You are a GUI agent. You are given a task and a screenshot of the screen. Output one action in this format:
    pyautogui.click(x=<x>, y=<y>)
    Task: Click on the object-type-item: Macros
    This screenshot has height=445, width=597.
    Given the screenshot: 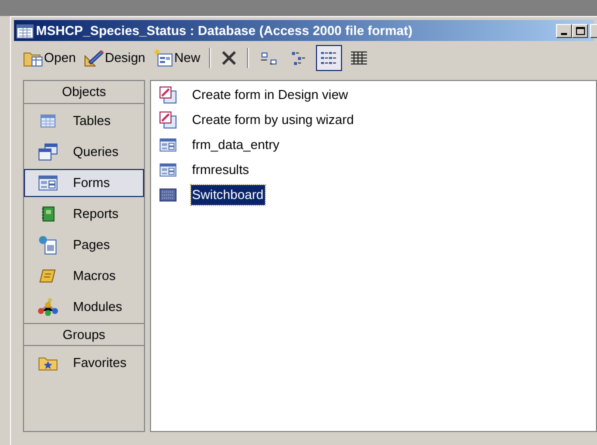 What is the action you would take?
    pyautogui.click(x=84, y=276)
    